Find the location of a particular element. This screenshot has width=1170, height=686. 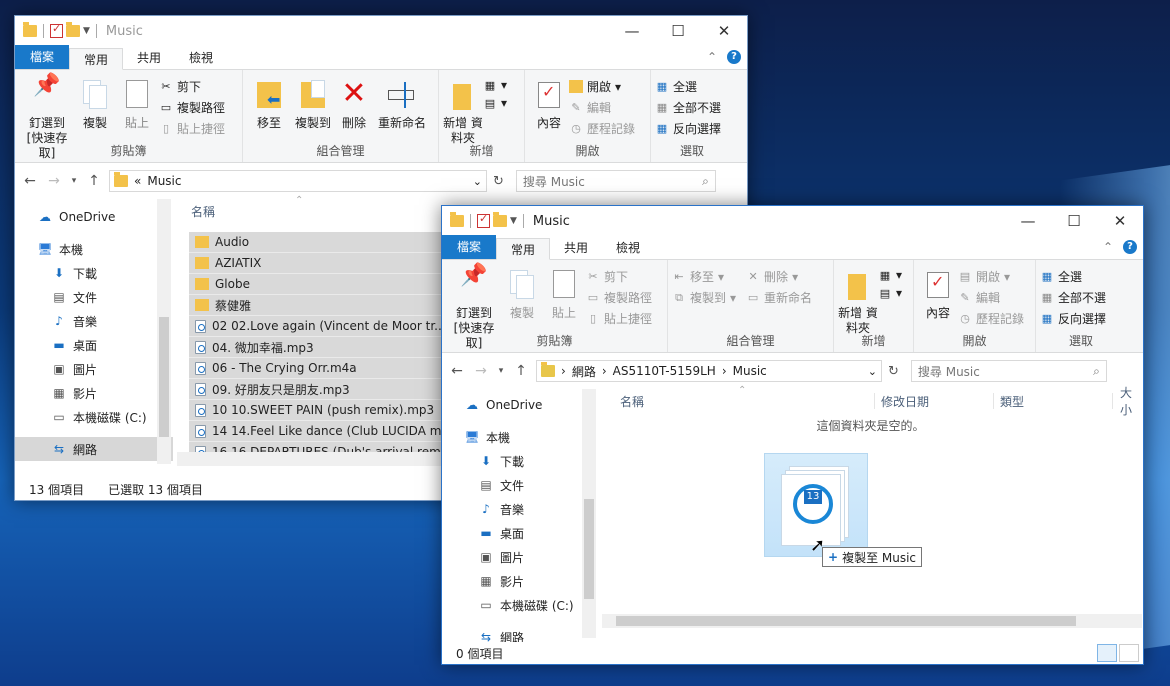

details-view-button is located at coordinates (1107, 653).